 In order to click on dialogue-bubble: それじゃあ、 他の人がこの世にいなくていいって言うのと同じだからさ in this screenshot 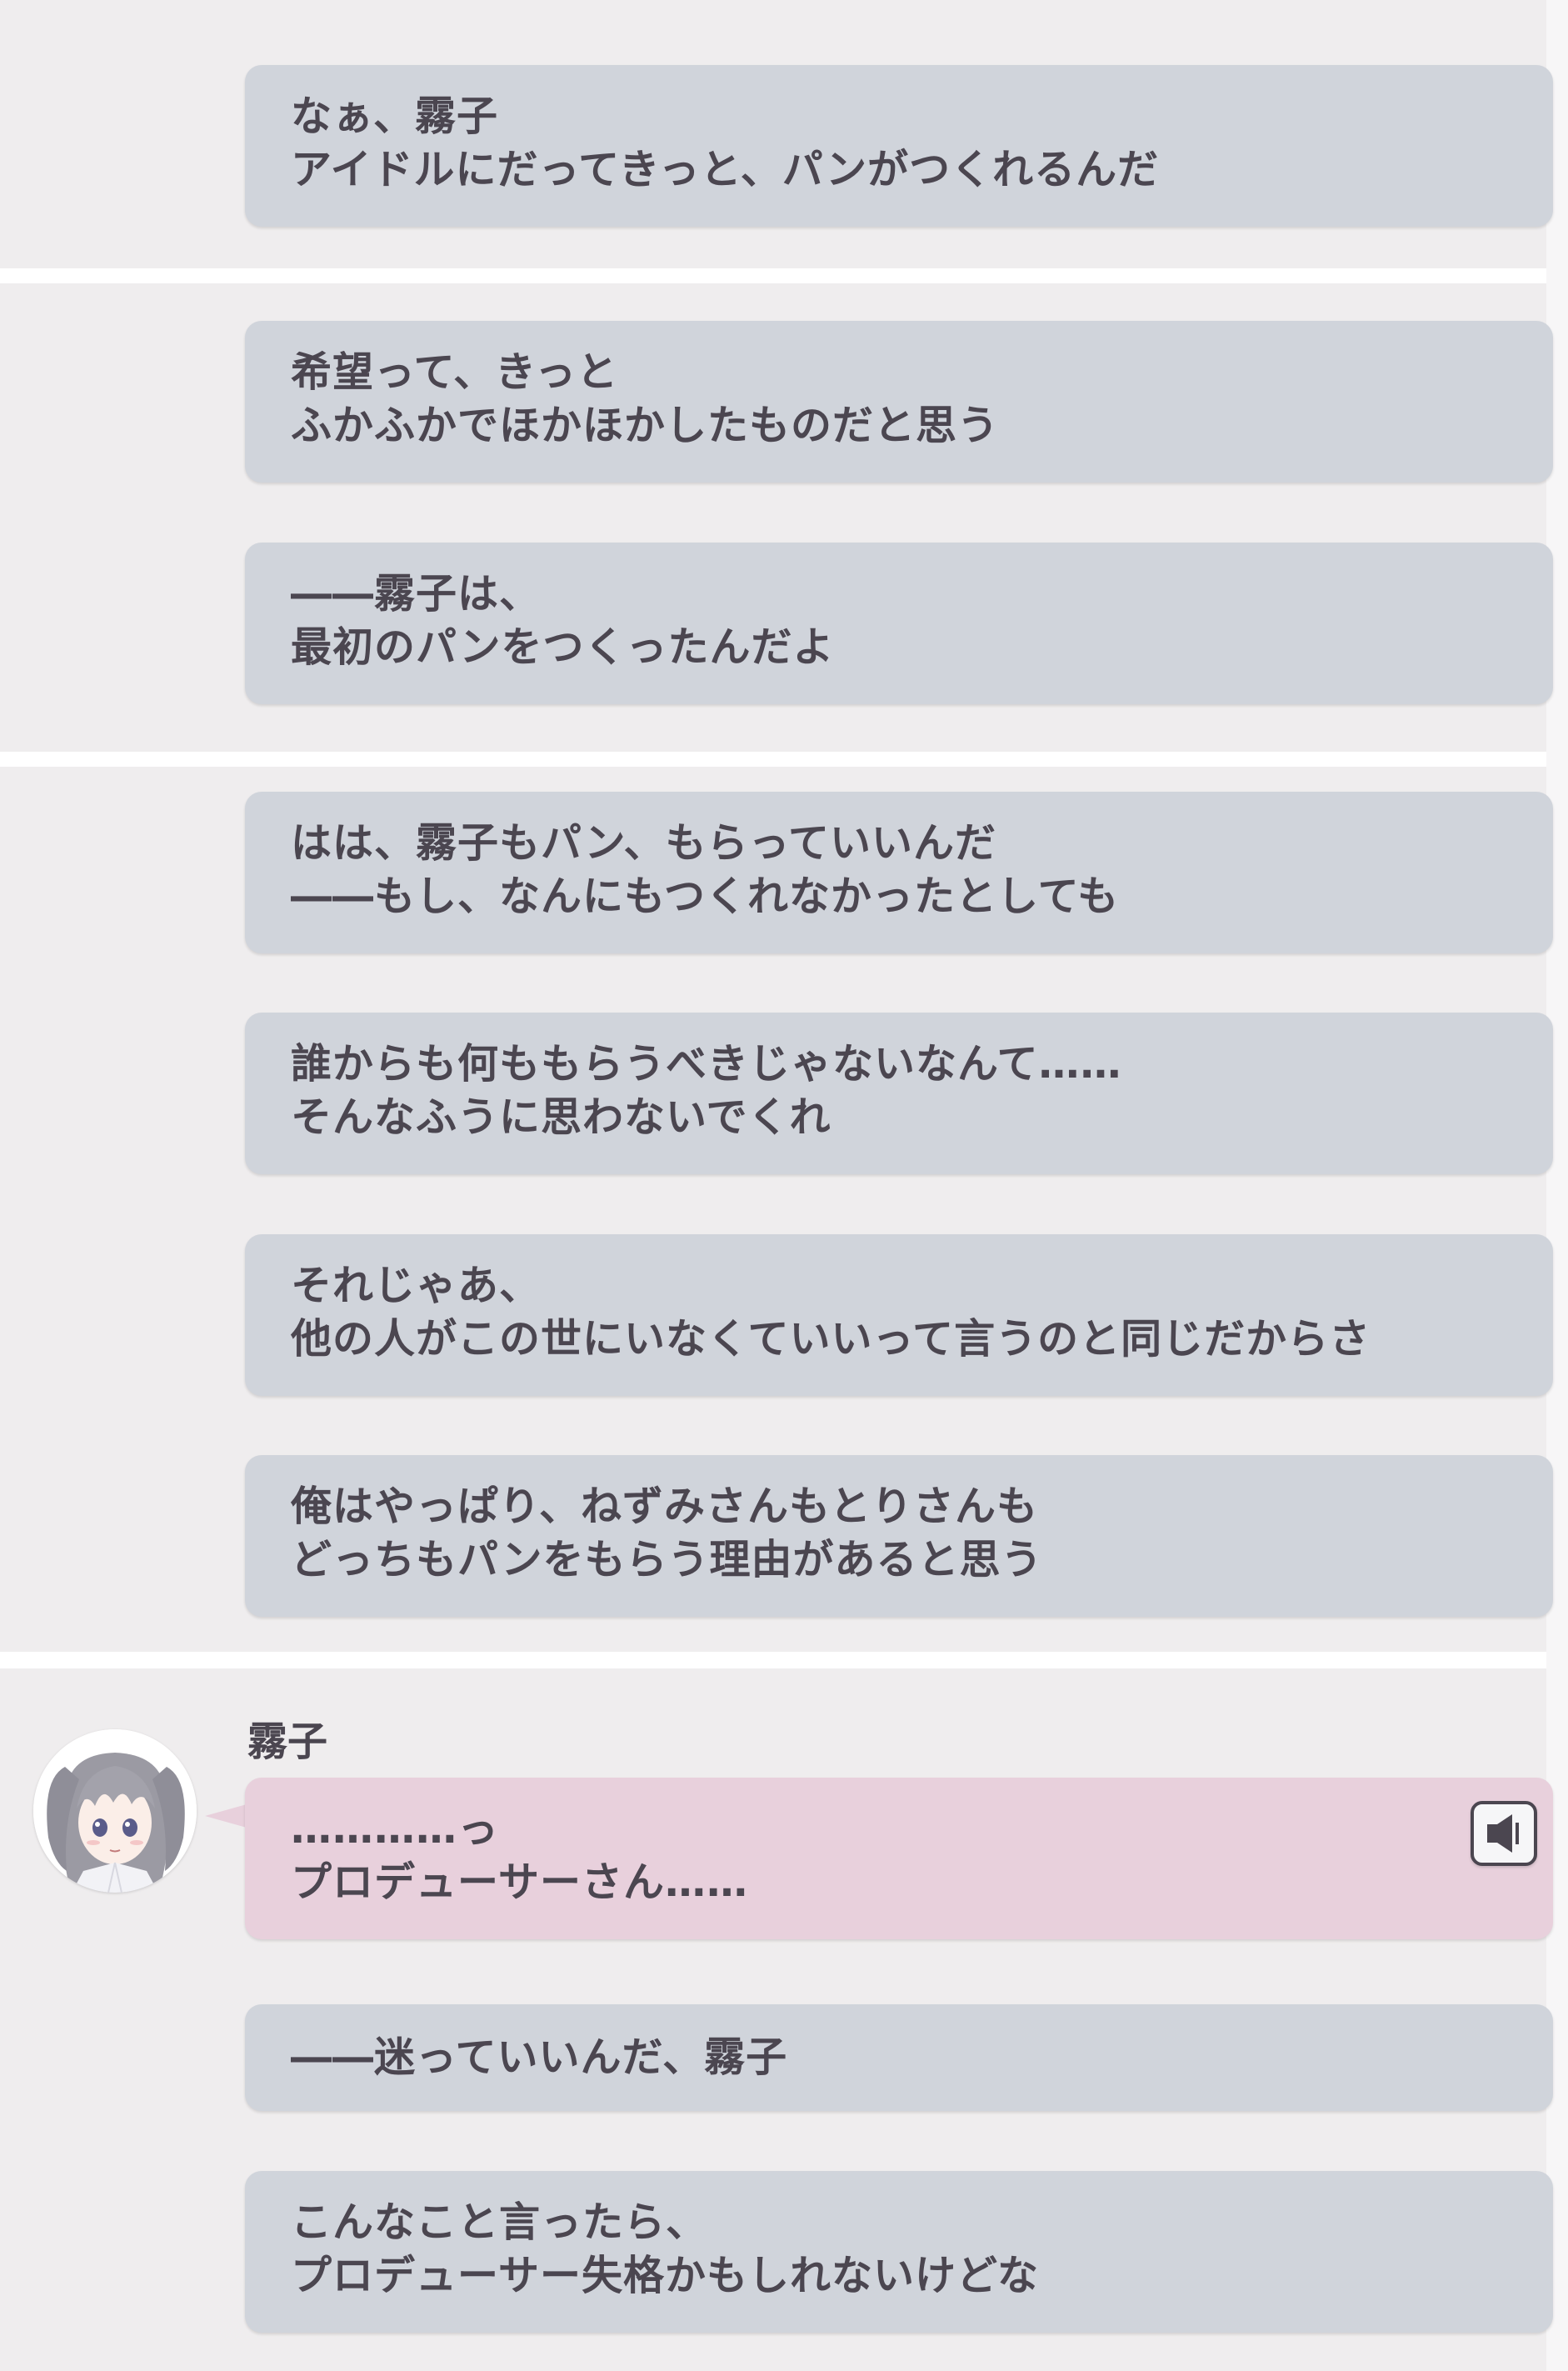, I will do `click(899, 1315)`.